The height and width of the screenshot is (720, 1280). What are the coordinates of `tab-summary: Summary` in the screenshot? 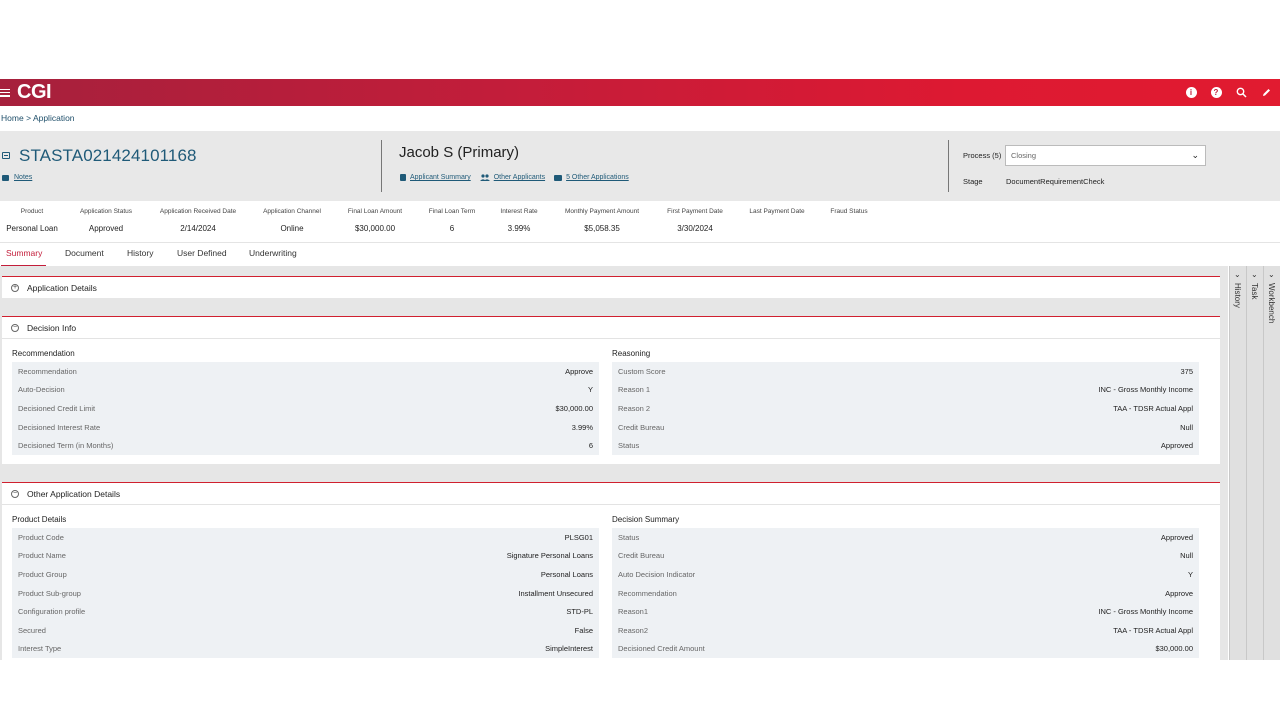 It's located at (24, 253).